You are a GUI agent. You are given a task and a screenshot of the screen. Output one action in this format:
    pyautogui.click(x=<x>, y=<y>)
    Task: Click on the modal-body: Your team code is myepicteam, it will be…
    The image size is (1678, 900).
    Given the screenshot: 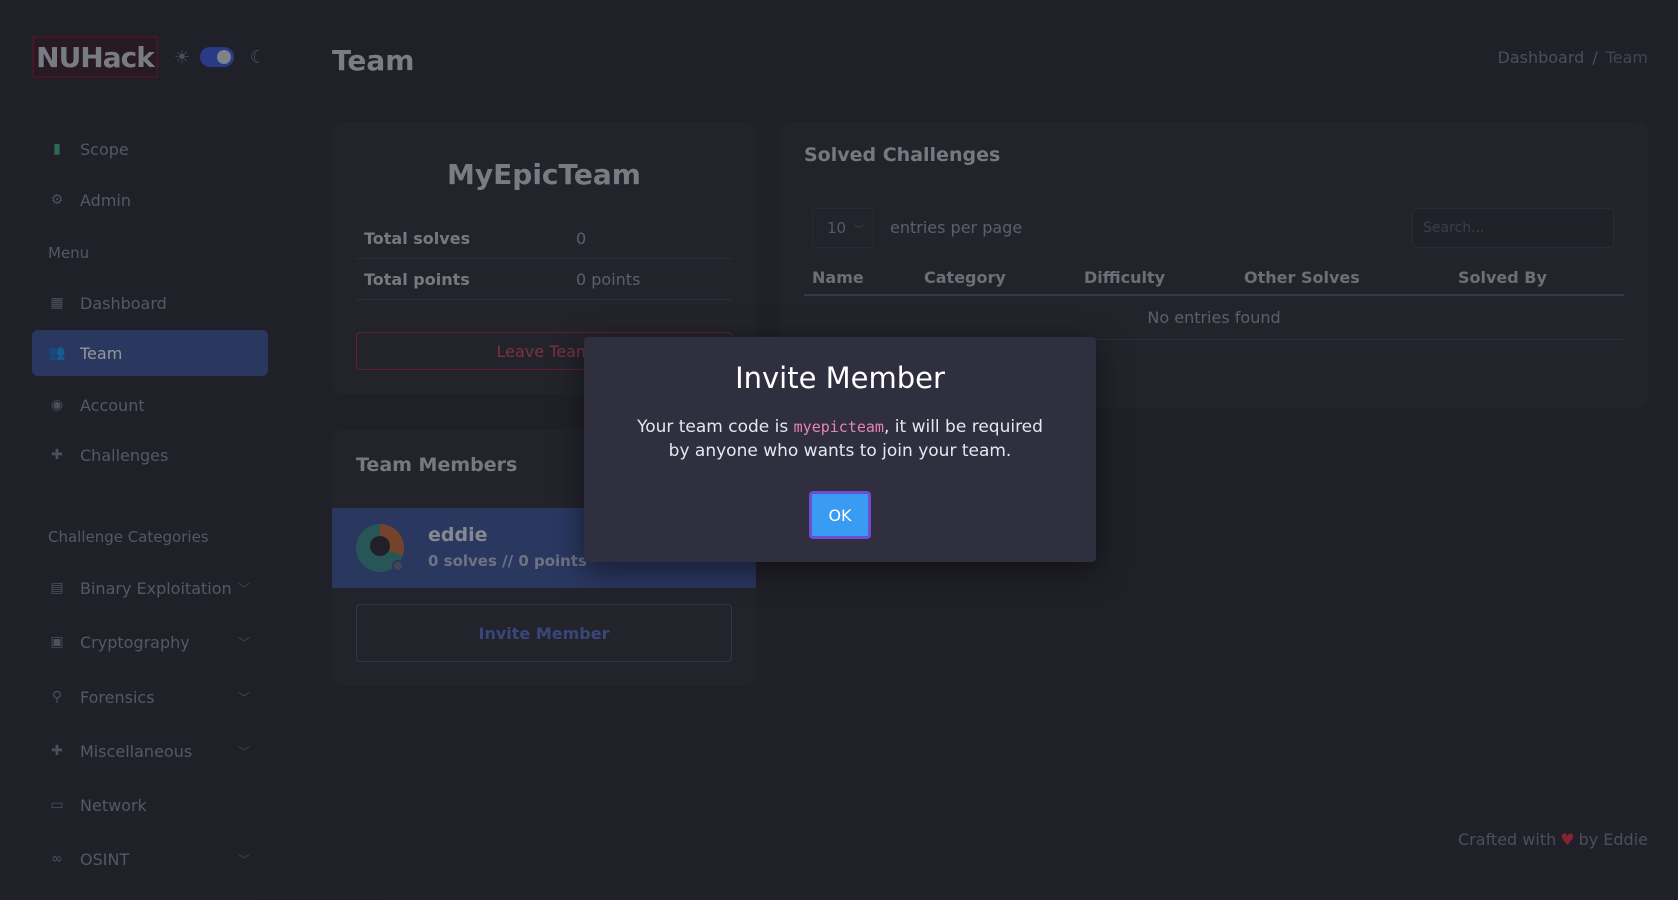 What is the action you would take?
    pyautogui.click(x=840, y=439)
    